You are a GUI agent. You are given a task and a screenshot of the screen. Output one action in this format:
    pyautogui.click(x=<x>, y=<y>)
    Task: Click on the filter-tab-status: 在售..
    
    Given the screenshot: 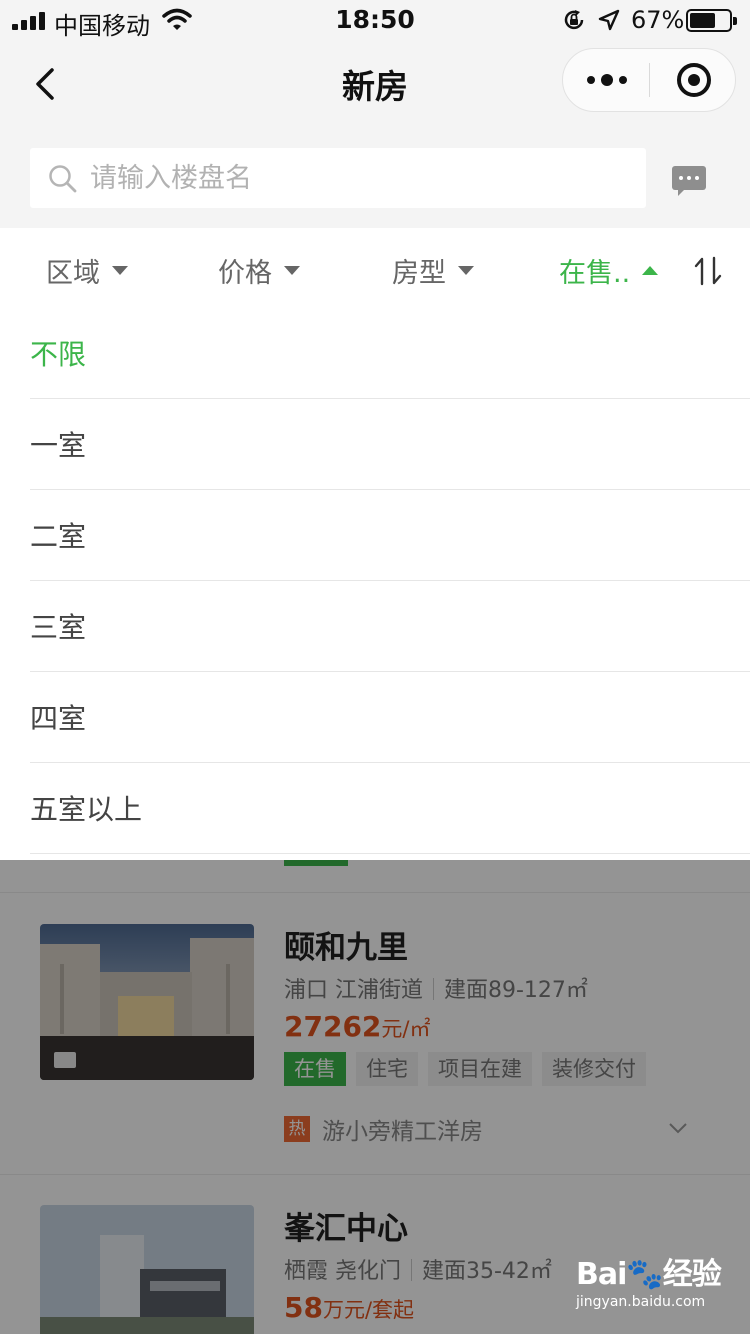 What is the action you would take?
    pyautogui.click(x=609, y=270)
    